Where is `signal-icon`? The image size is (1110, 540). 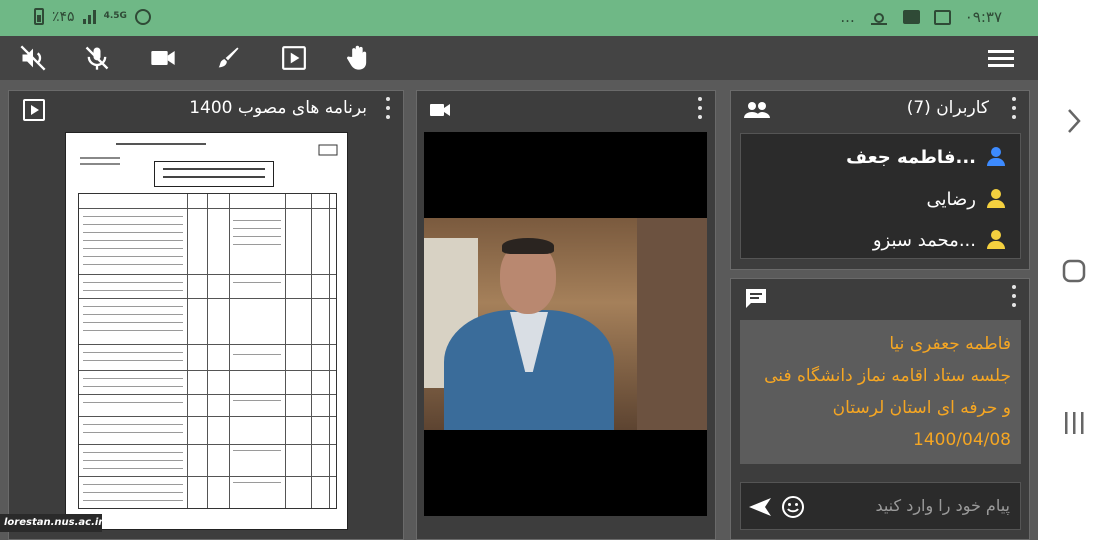 signal-icon is located at coordinates (89, 16).